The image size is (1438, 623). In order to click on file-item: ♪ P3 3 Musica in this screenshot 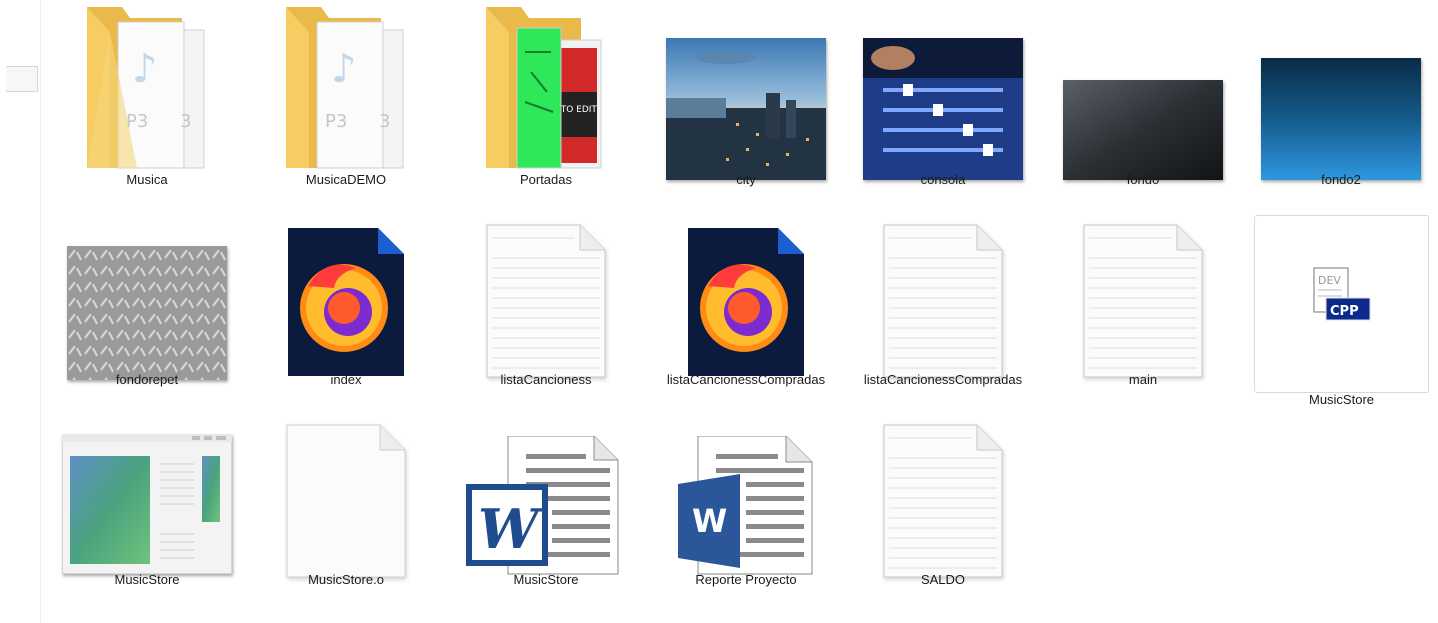, I will do `click(147, 97)`.